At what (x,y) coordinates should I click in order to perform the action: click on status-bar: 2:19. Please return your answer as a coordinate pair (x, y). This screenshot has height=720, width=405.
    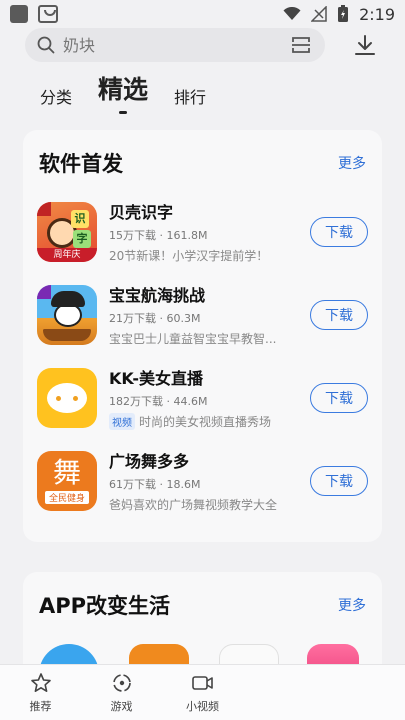
    Looking at the image, I should click on (202, 14).